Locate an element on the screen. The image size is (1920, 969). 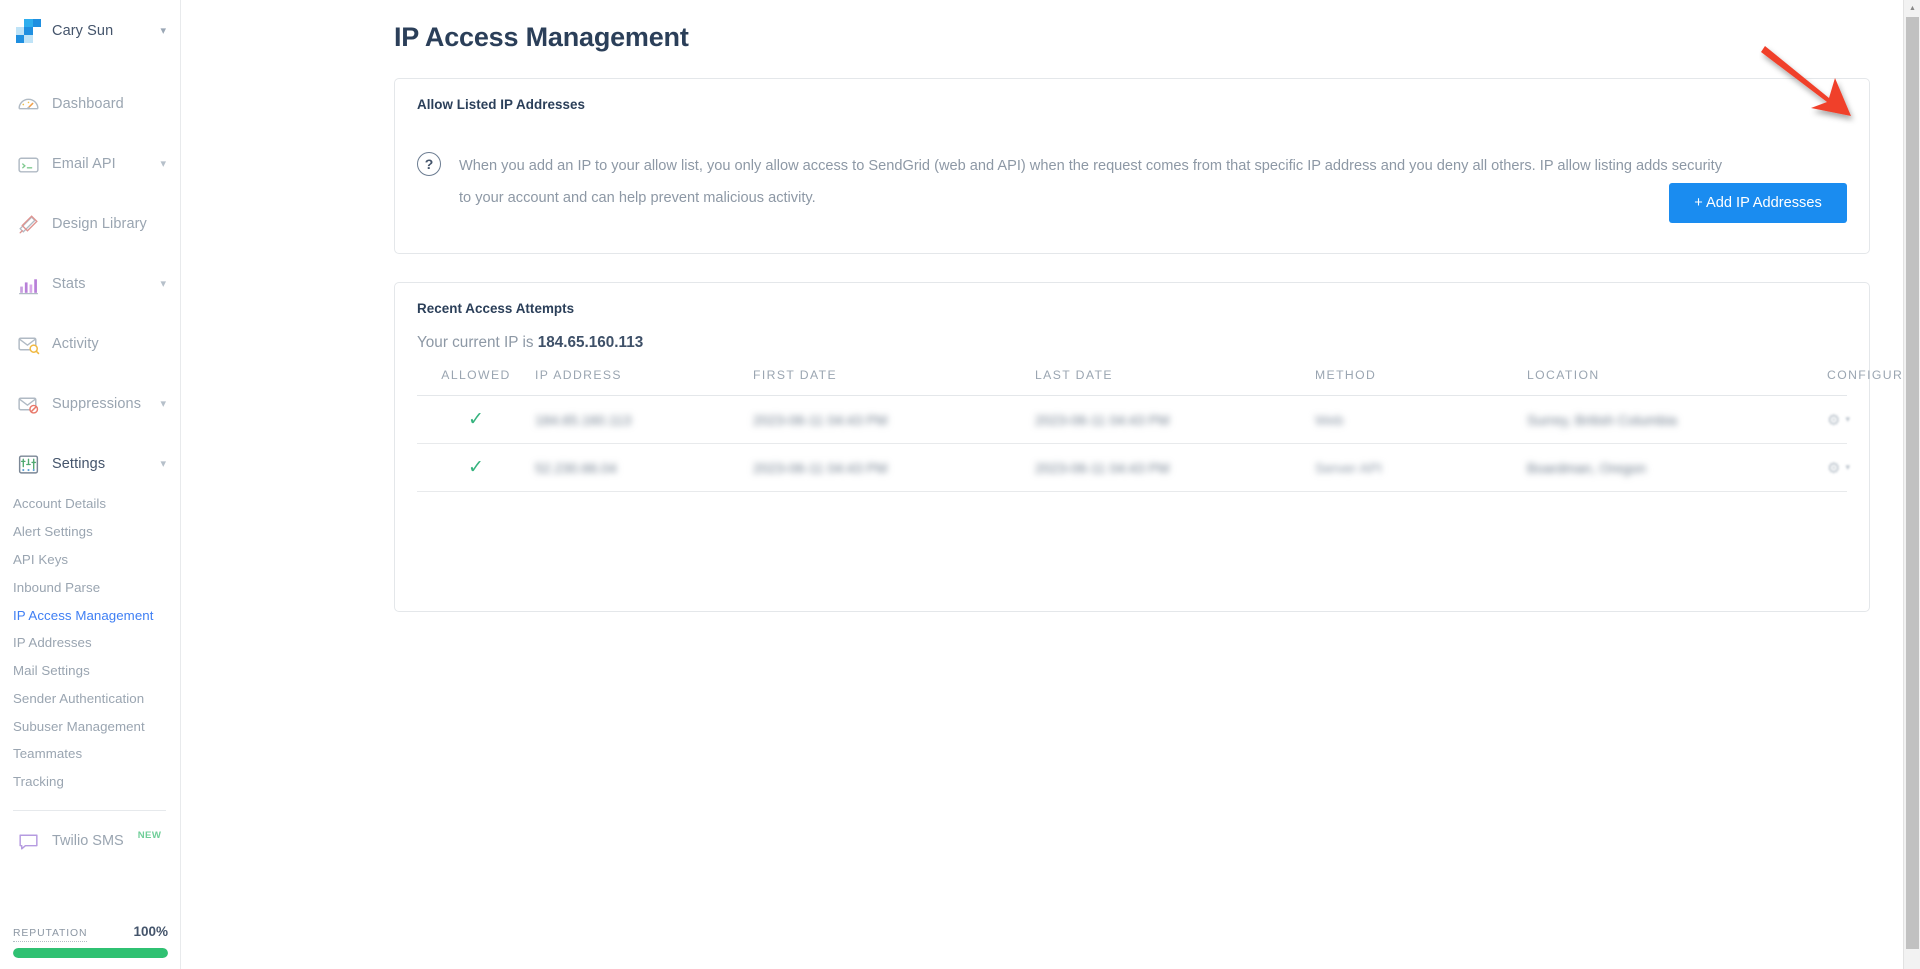
page-title: IP Access Management is located at coordinates (541, 37).